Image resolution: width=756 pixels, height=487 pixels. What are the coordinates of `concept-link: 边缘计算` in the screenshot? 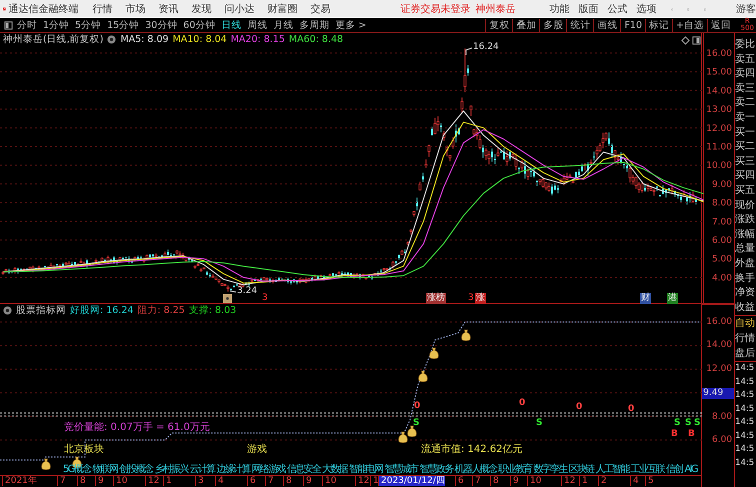 It's located at (233, 469).